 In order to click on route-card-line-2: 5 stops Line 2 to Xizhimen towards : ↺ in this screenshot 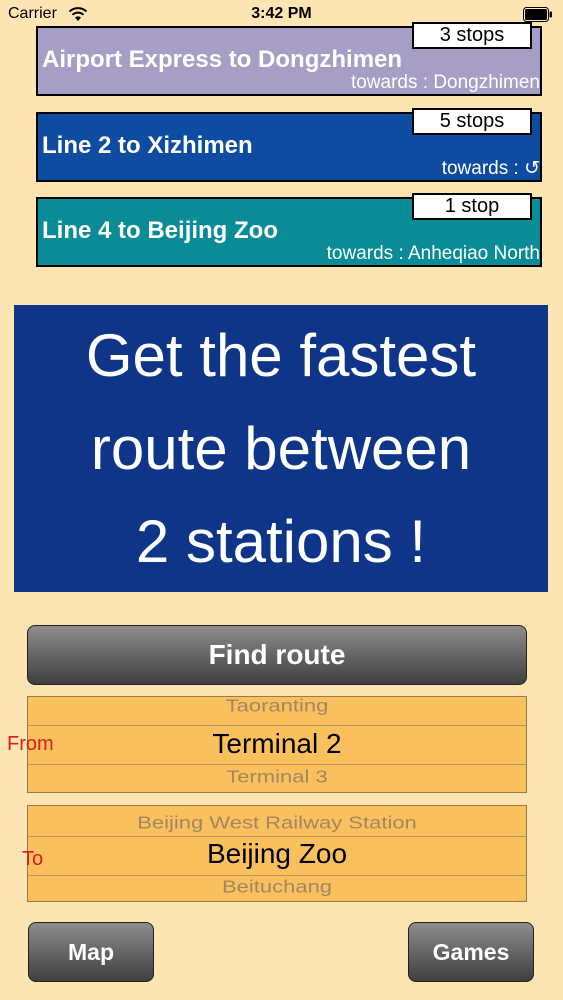, I will do `click(289, 145)`.